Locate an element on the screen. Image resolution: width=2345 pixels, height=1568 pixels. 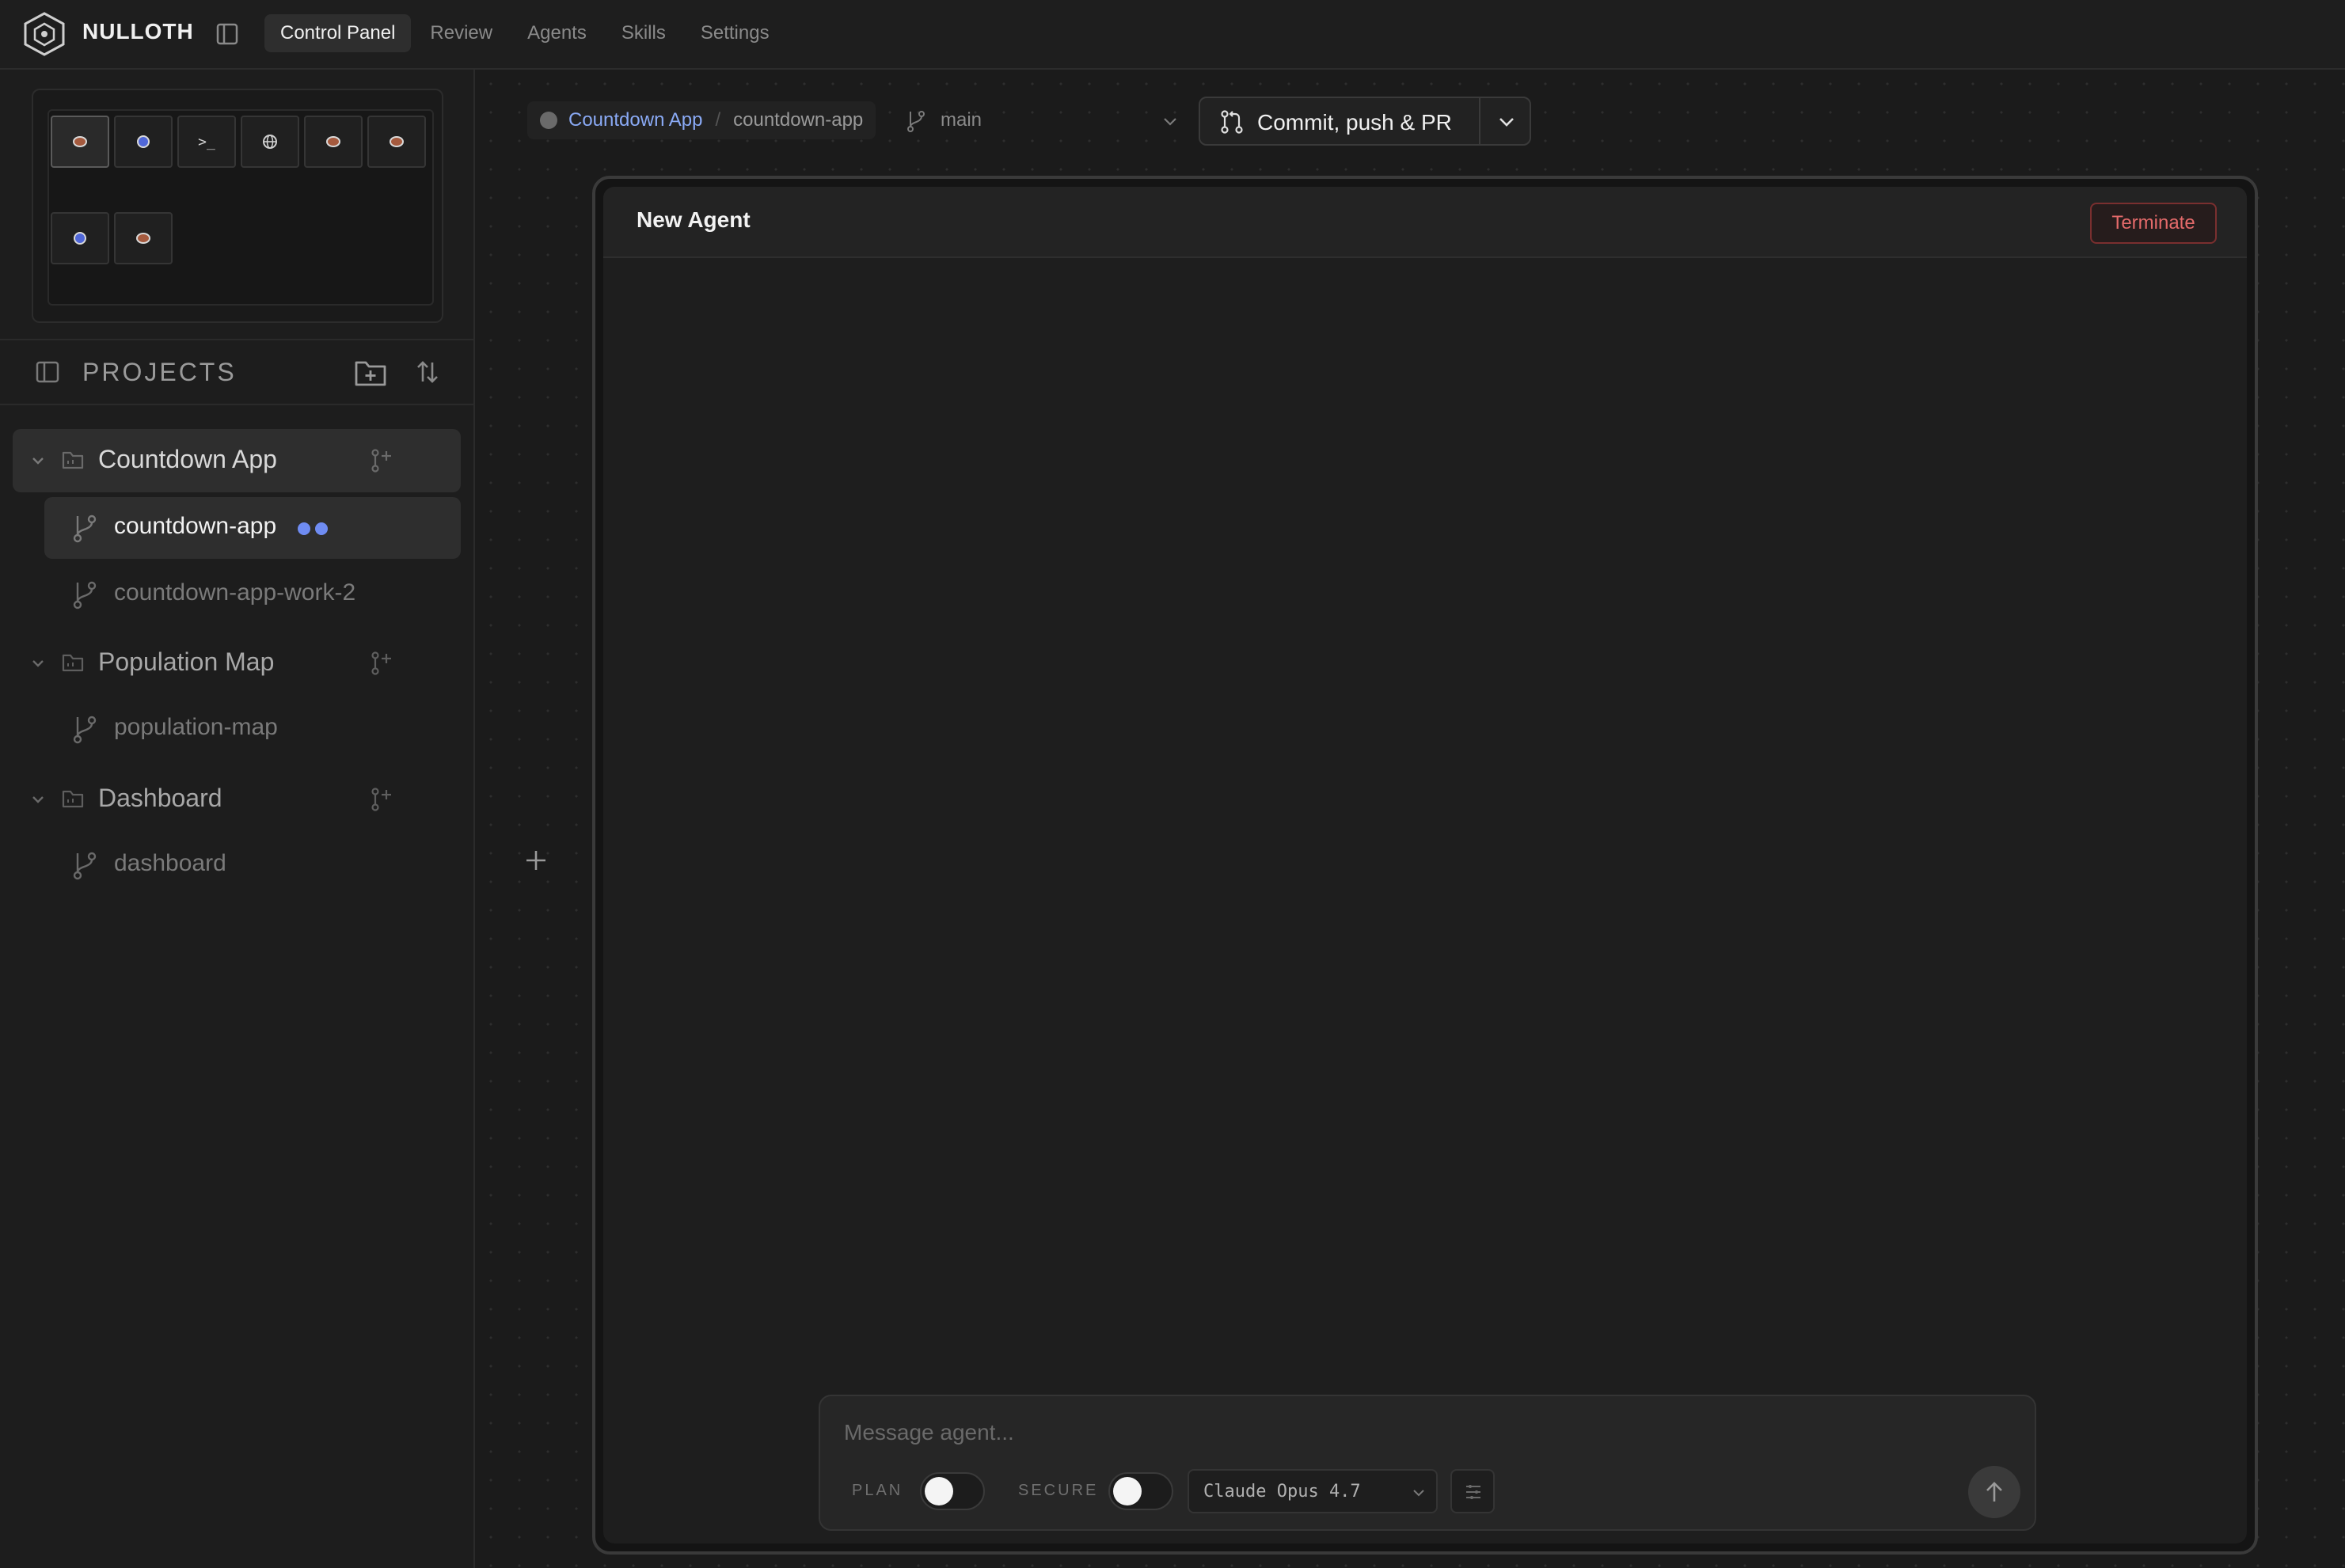
project-row-countdown-app: Countdown App is located at coordinates (237, 461).